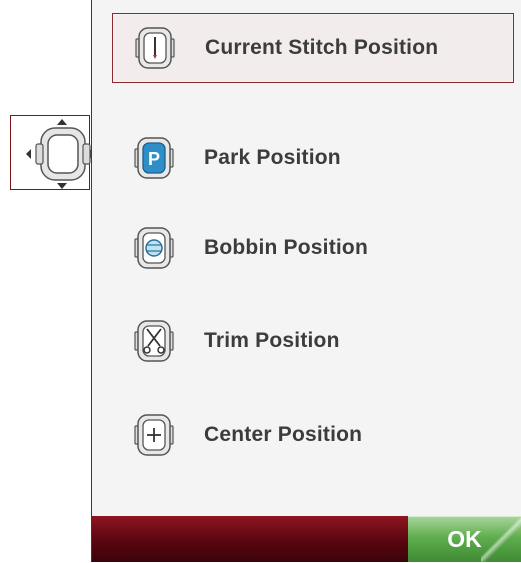  I want to click on needle-hoop-icon, so click(155, 48).